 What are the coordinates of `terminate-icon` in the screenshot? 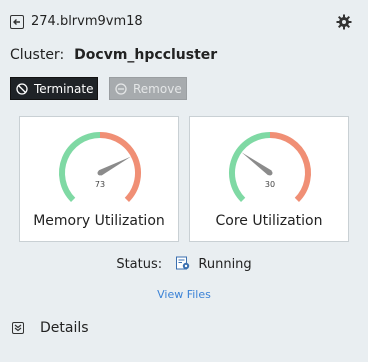 It's located at (22, 88).